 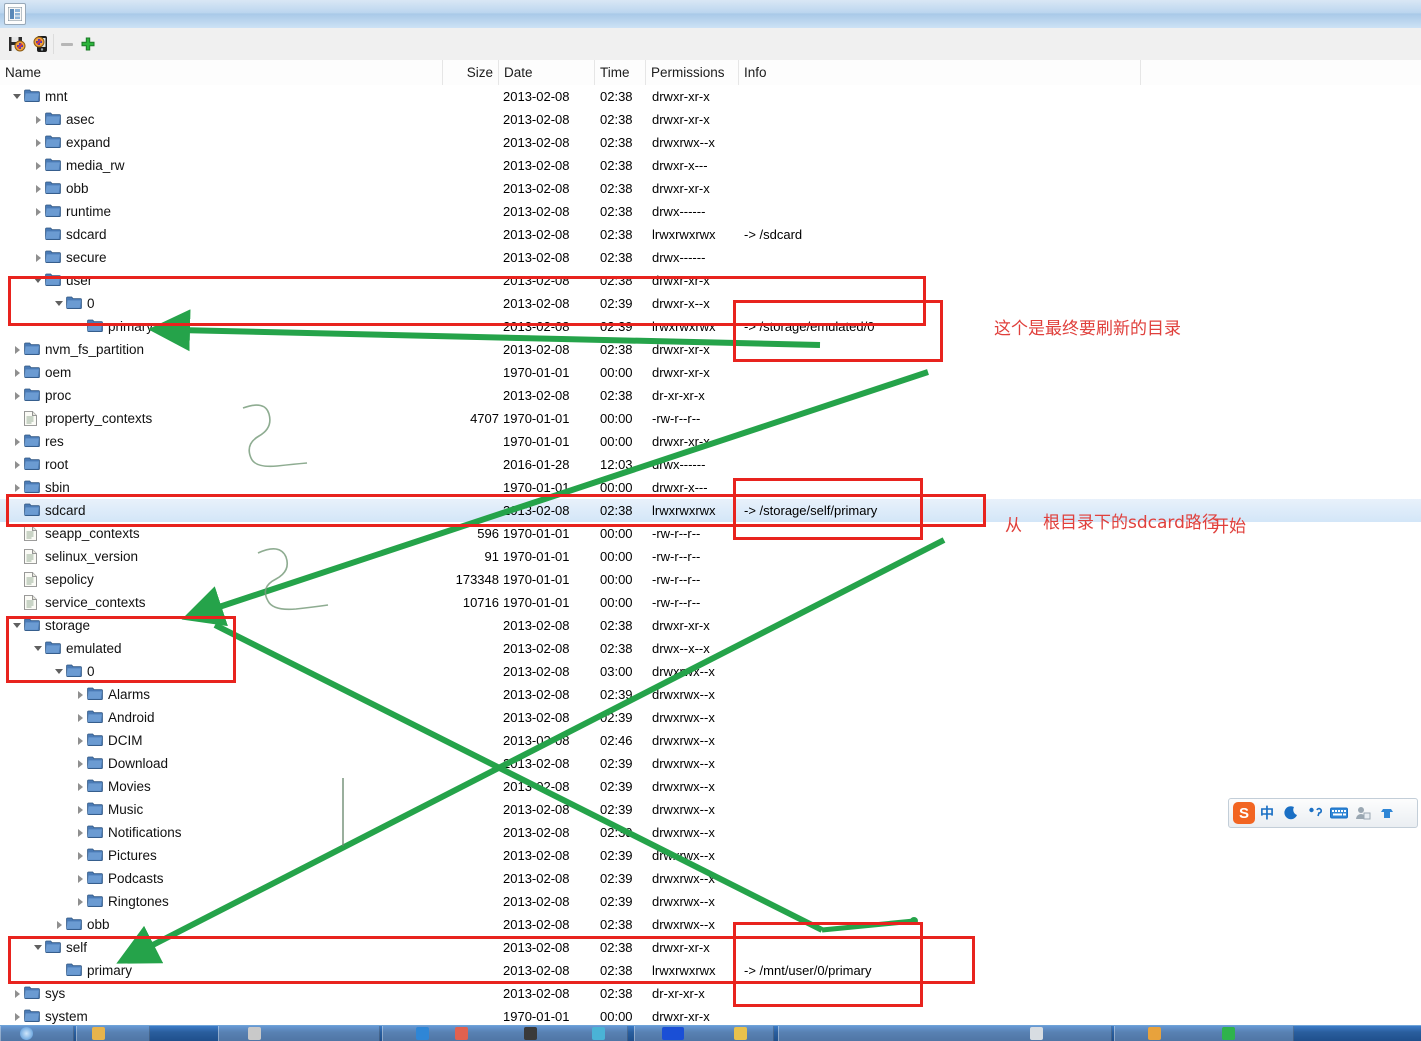 I want to click on row-name-cell: selinux_version, so click(x=75, y=556).